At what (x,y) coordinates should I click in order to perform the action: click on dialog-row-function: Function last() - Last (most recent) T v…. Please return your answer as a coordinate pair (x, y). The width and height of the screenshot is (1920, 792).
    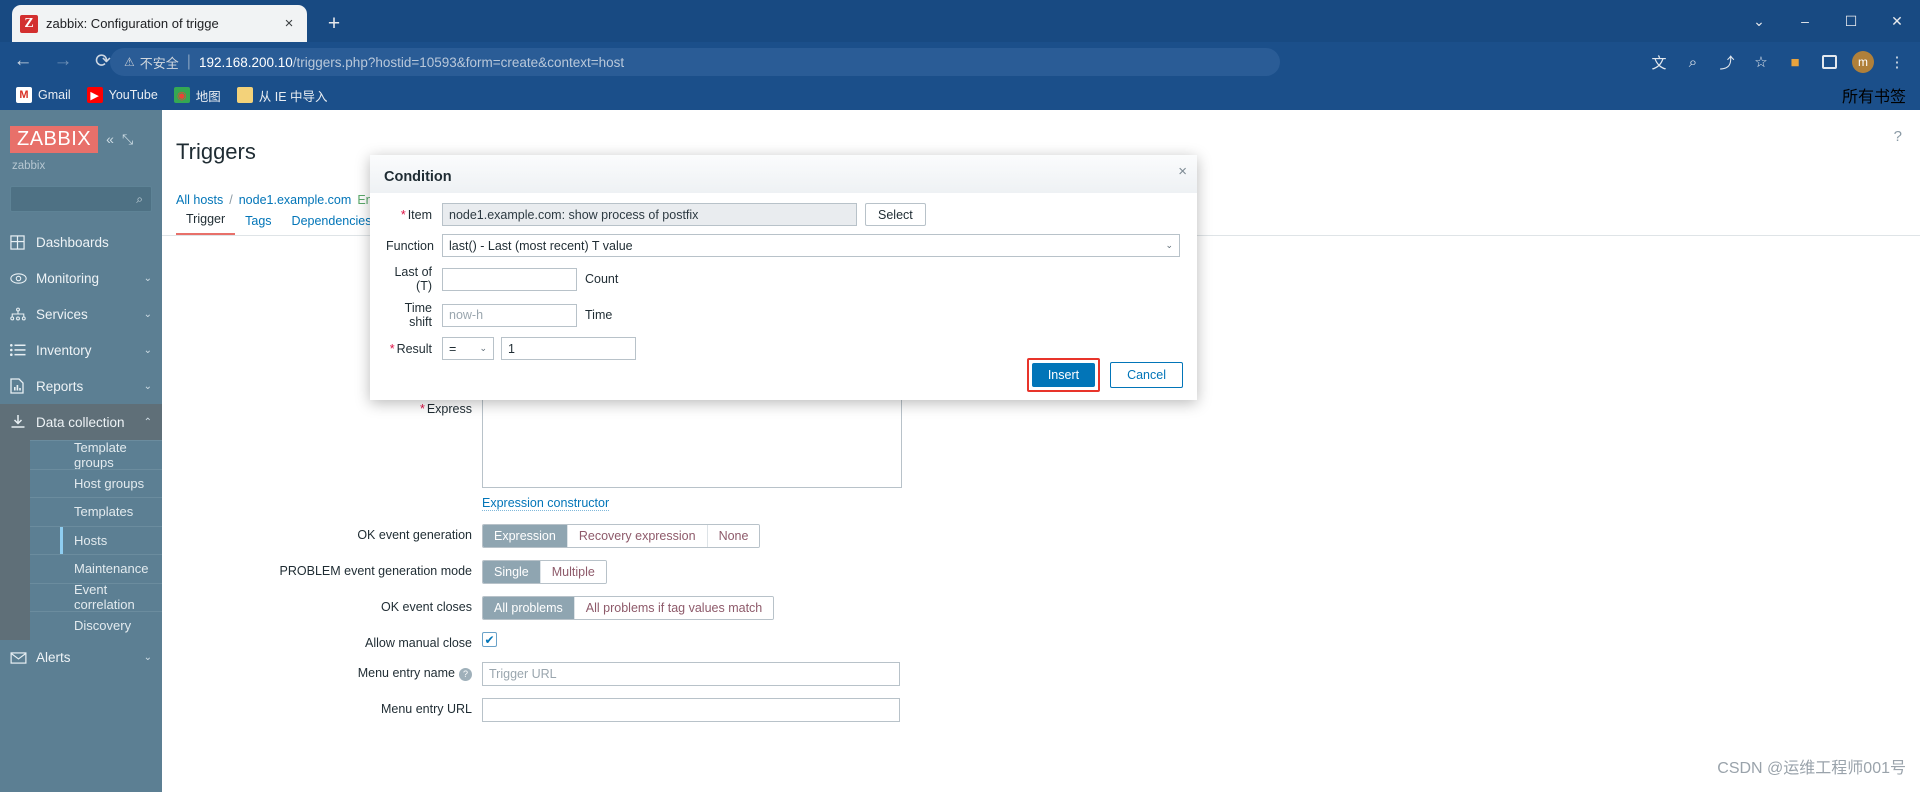
    Looking at the image, I should click on (783, 245).